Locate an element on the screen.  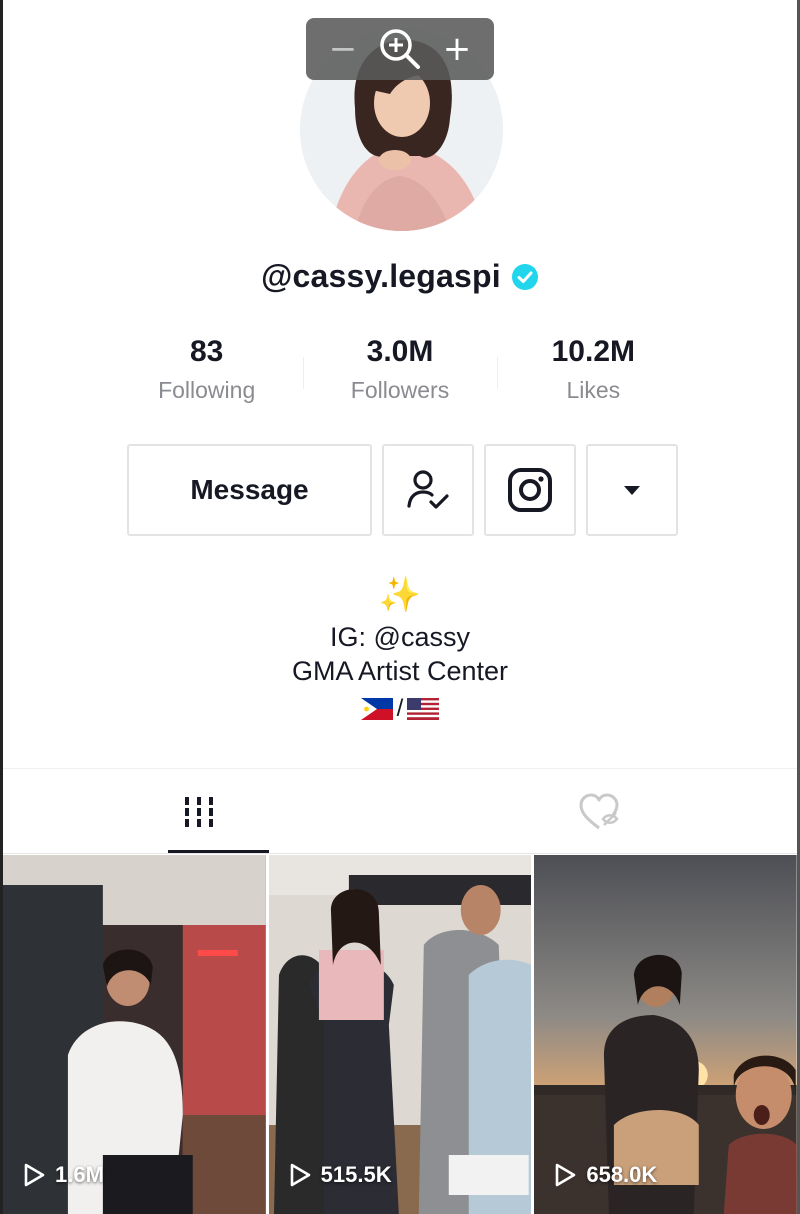
zoom-control: − + is located at coordinates (400, 49).